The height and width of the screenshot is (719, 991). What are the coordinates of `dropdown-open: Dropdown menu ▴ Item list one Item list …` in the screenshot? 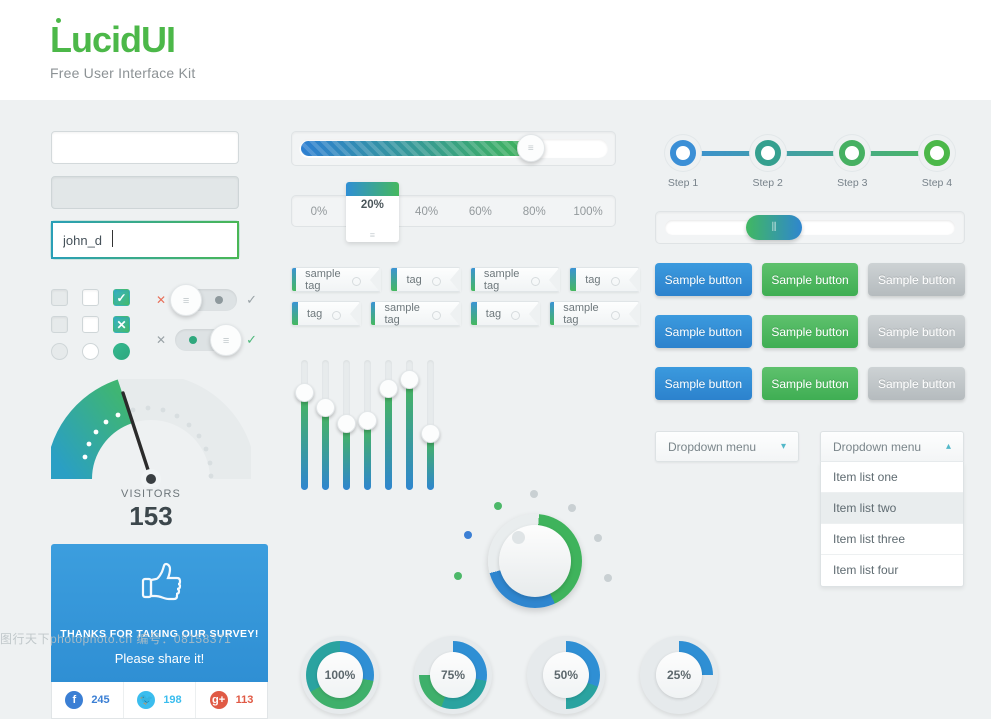 It's located at (892, 509).